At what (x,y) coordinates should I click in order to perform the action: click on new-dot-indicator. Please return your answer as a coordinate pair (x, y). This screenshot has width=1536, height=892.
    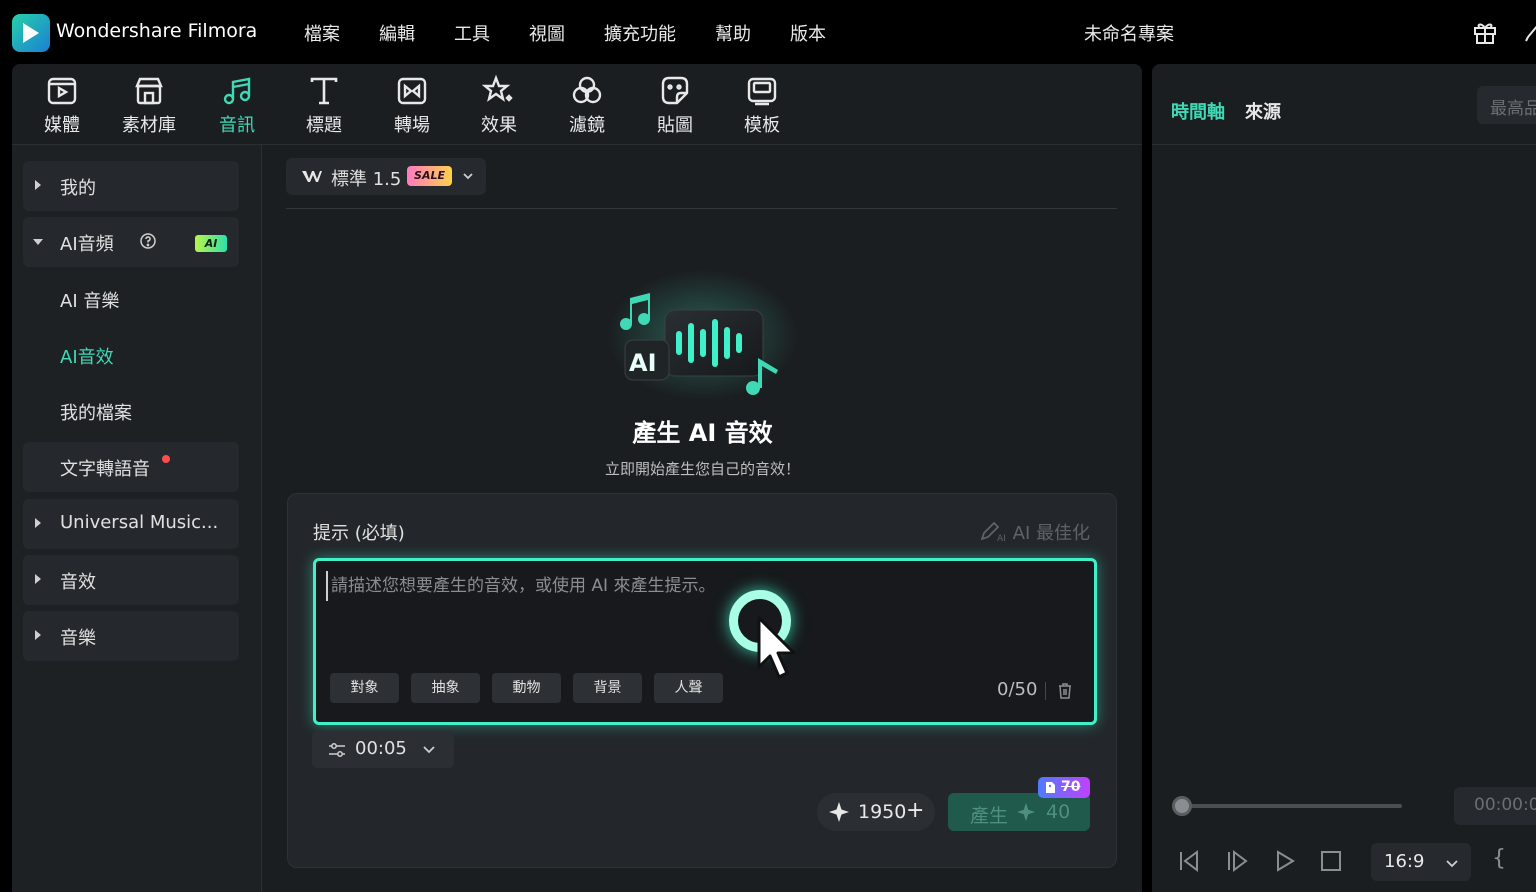
    Looking at the image, I should click on (166, 459).